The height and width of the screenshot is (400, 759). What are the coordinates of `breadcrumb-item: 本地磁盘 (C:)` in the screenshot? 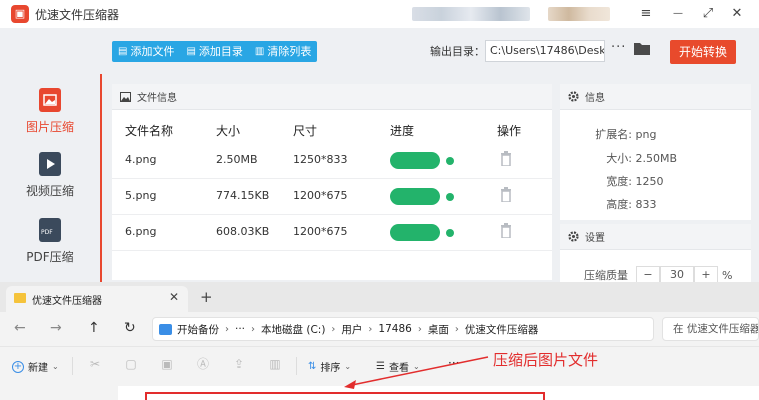 It's located at (293, 329).